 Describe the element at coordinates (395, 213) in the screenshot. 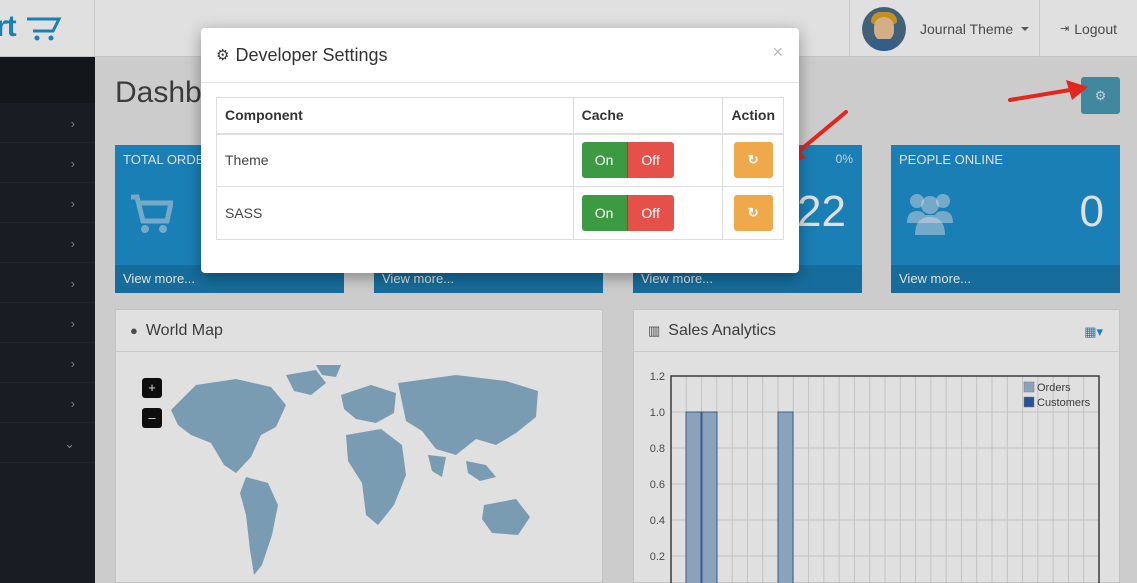

I see `component-name: SASS` at that location.